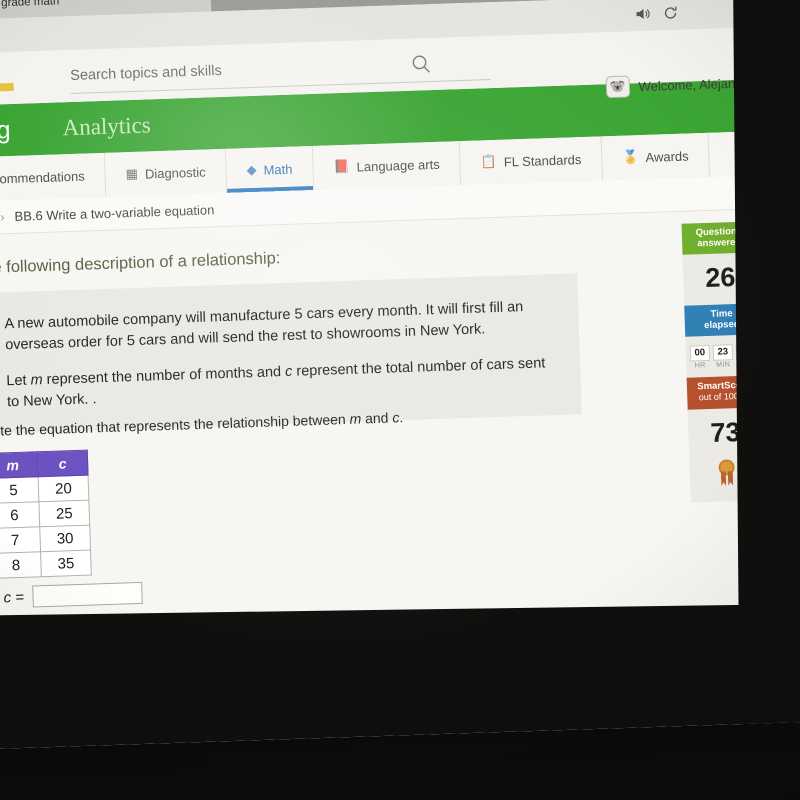 Image resolution: width=800 pixels, height=800 pixels. What do you see at coordinates (542, 160) in the screenshot?
I see `tab-label: FL Standards` at bounding box center [542, 160].